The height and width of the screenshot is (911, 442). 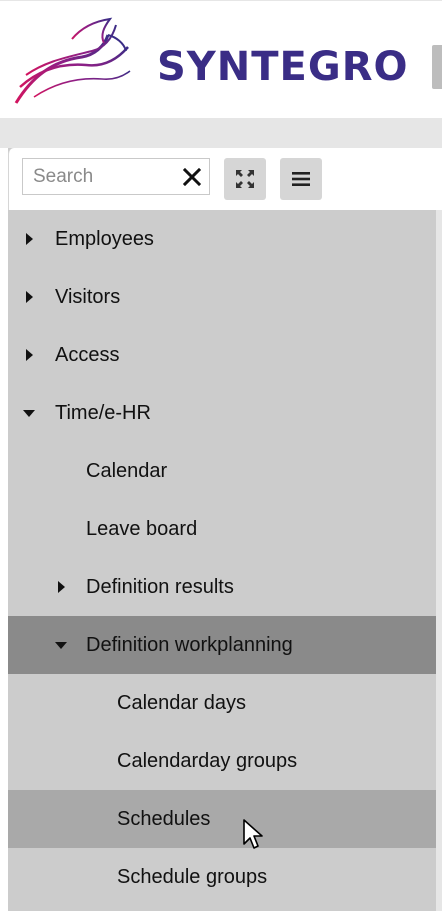 What do you see at coordinates (72, 60) in the screenshot?
I see `syntegro-logo-icon` at bounding box center [72, 60].